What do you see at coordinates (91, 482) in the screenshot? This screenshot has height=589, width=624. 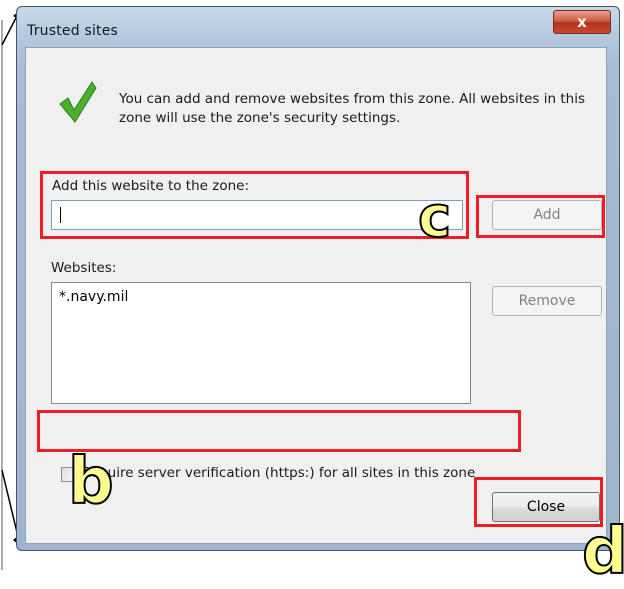 I see `annotation-letter-b: b` at bounding box center [91, 482].